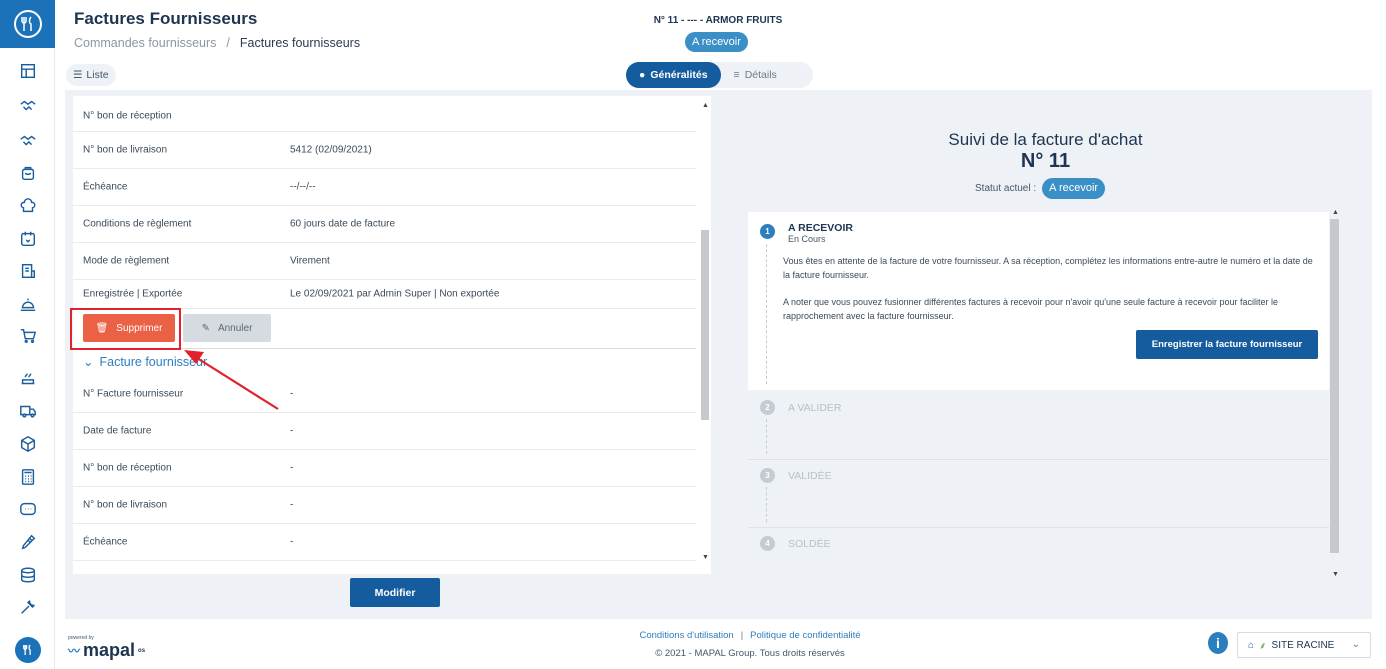 This screenshot has height=669, width=1386. What do you see at coordinates (88, 362) in the screenshot?
I see `chevron-down-icon: ⌄` at bounding box center [88, 362].